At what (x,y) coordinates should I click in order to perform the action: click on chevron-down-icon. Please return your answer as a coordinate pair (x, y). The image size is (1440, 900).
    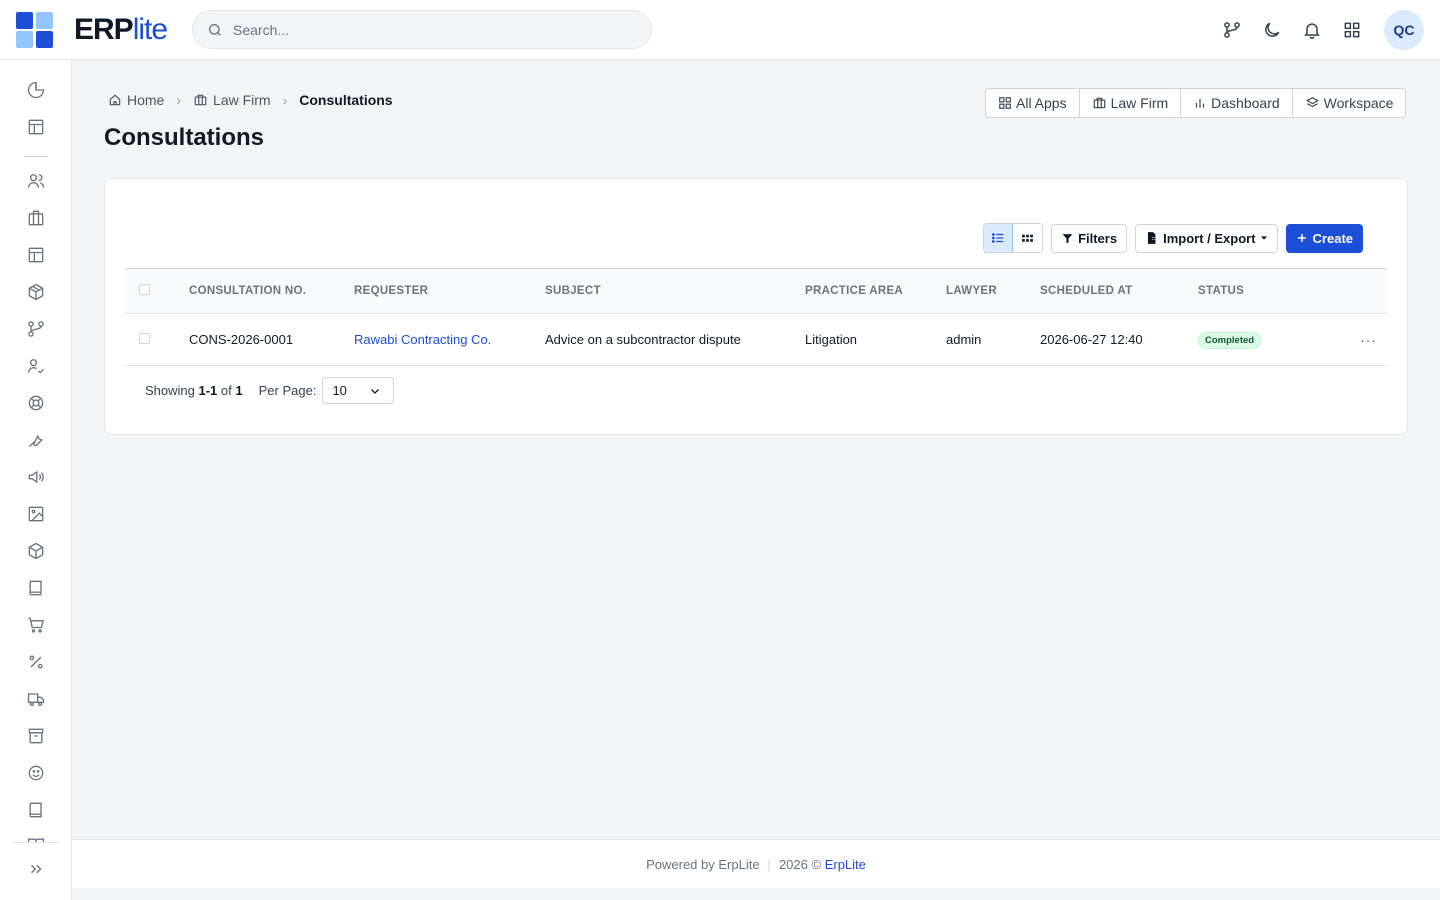
    Looking at the image, I should click on (375, 391).